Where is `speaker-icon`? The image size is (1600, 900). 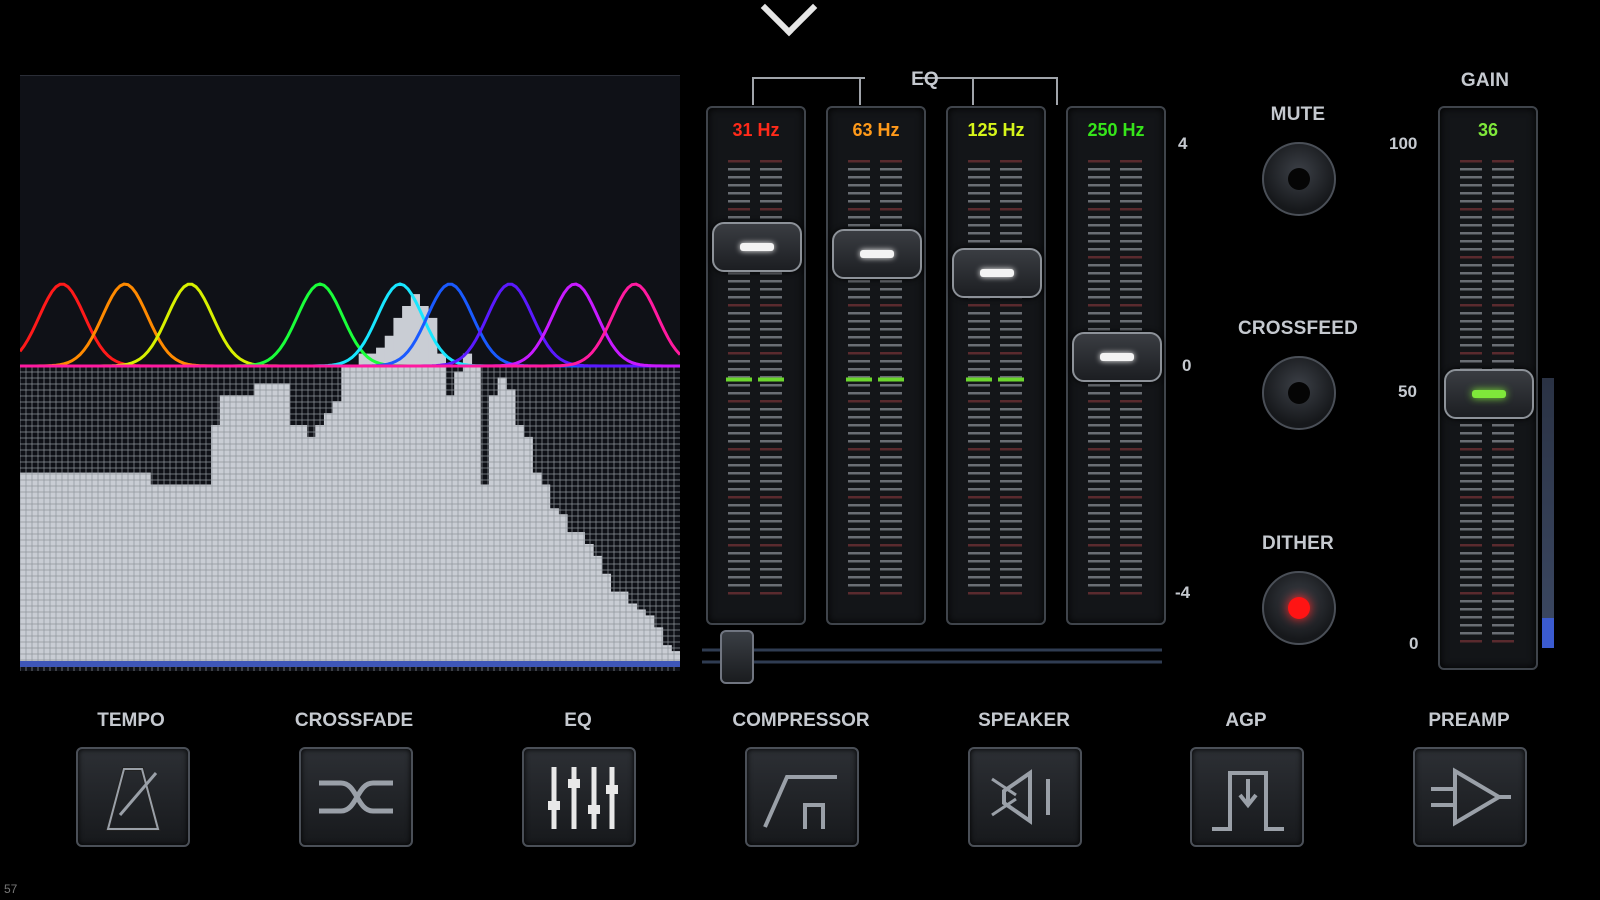 speaker-icon is located at coordinates (1020, 797).